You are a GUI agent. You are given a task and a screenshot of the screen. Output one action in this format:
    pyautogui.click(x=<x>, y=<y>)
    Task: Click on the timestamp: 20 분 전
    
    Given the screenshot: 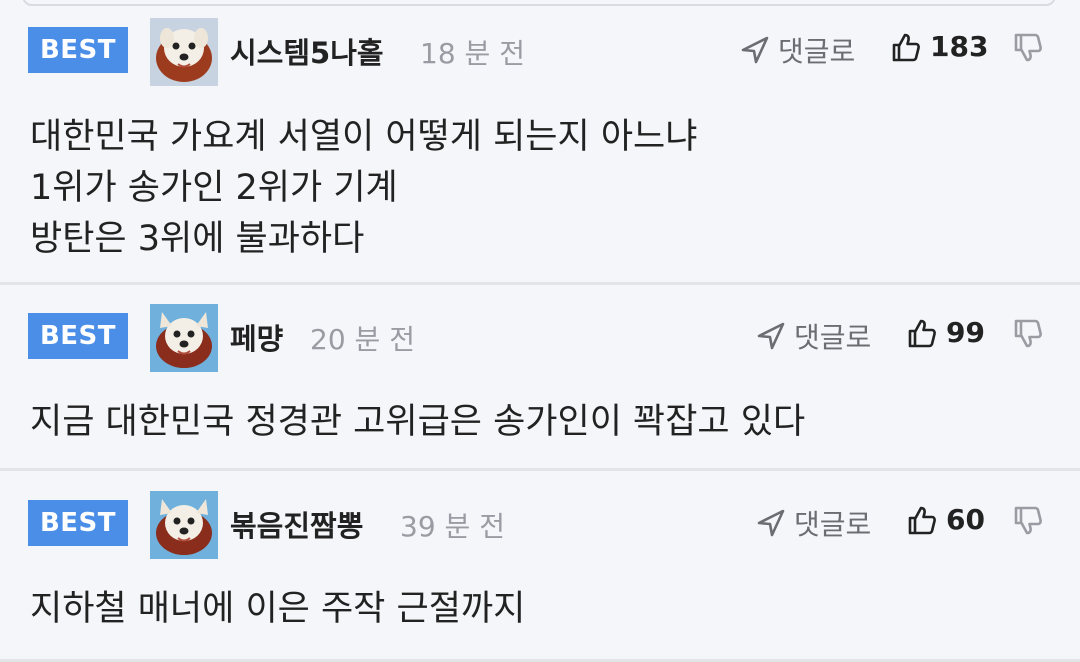 What is the action you would take?
    pyautogui.click(x=362, y=339)
    